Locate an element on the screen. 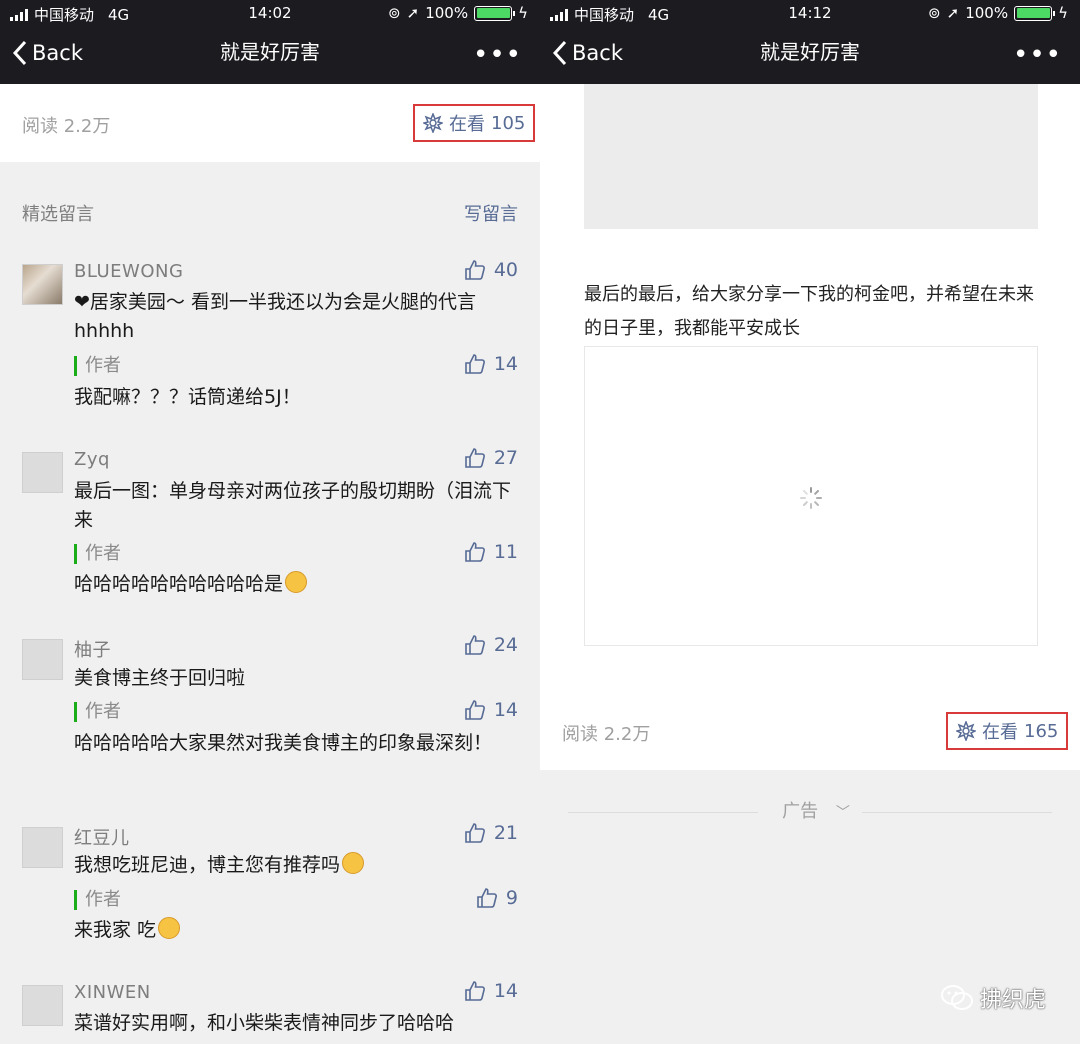 The width and height of the screenshot is (1080, 1044). reply-like-button: 11 is located at coordinates (491, 552).